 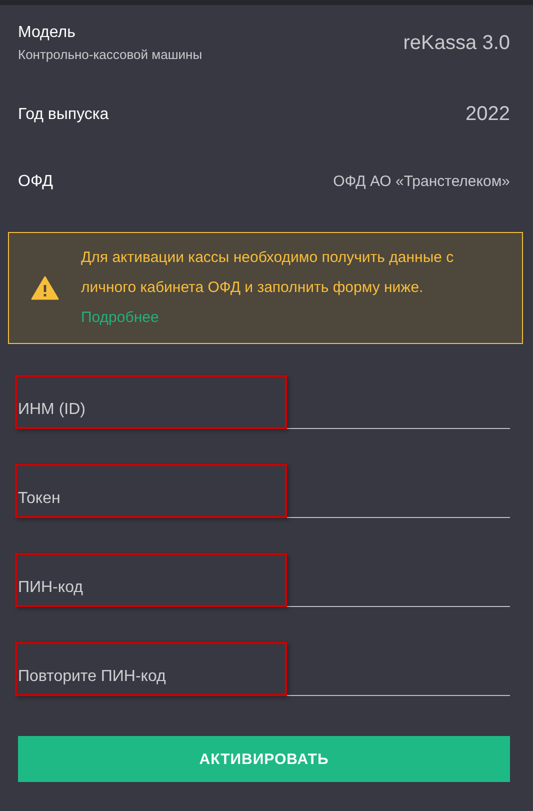 I want to click on warning-icon, so click(x=45, y=288).